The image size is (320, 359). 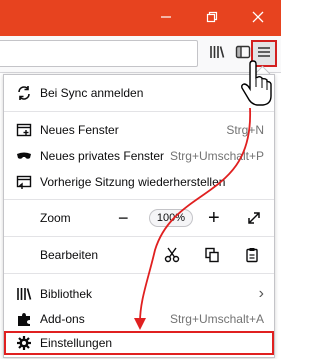 What do you see at coordinates (261, 293) in the screenshot?
I see `chevron-right-icon: ›` at bounding box center [261, 293].